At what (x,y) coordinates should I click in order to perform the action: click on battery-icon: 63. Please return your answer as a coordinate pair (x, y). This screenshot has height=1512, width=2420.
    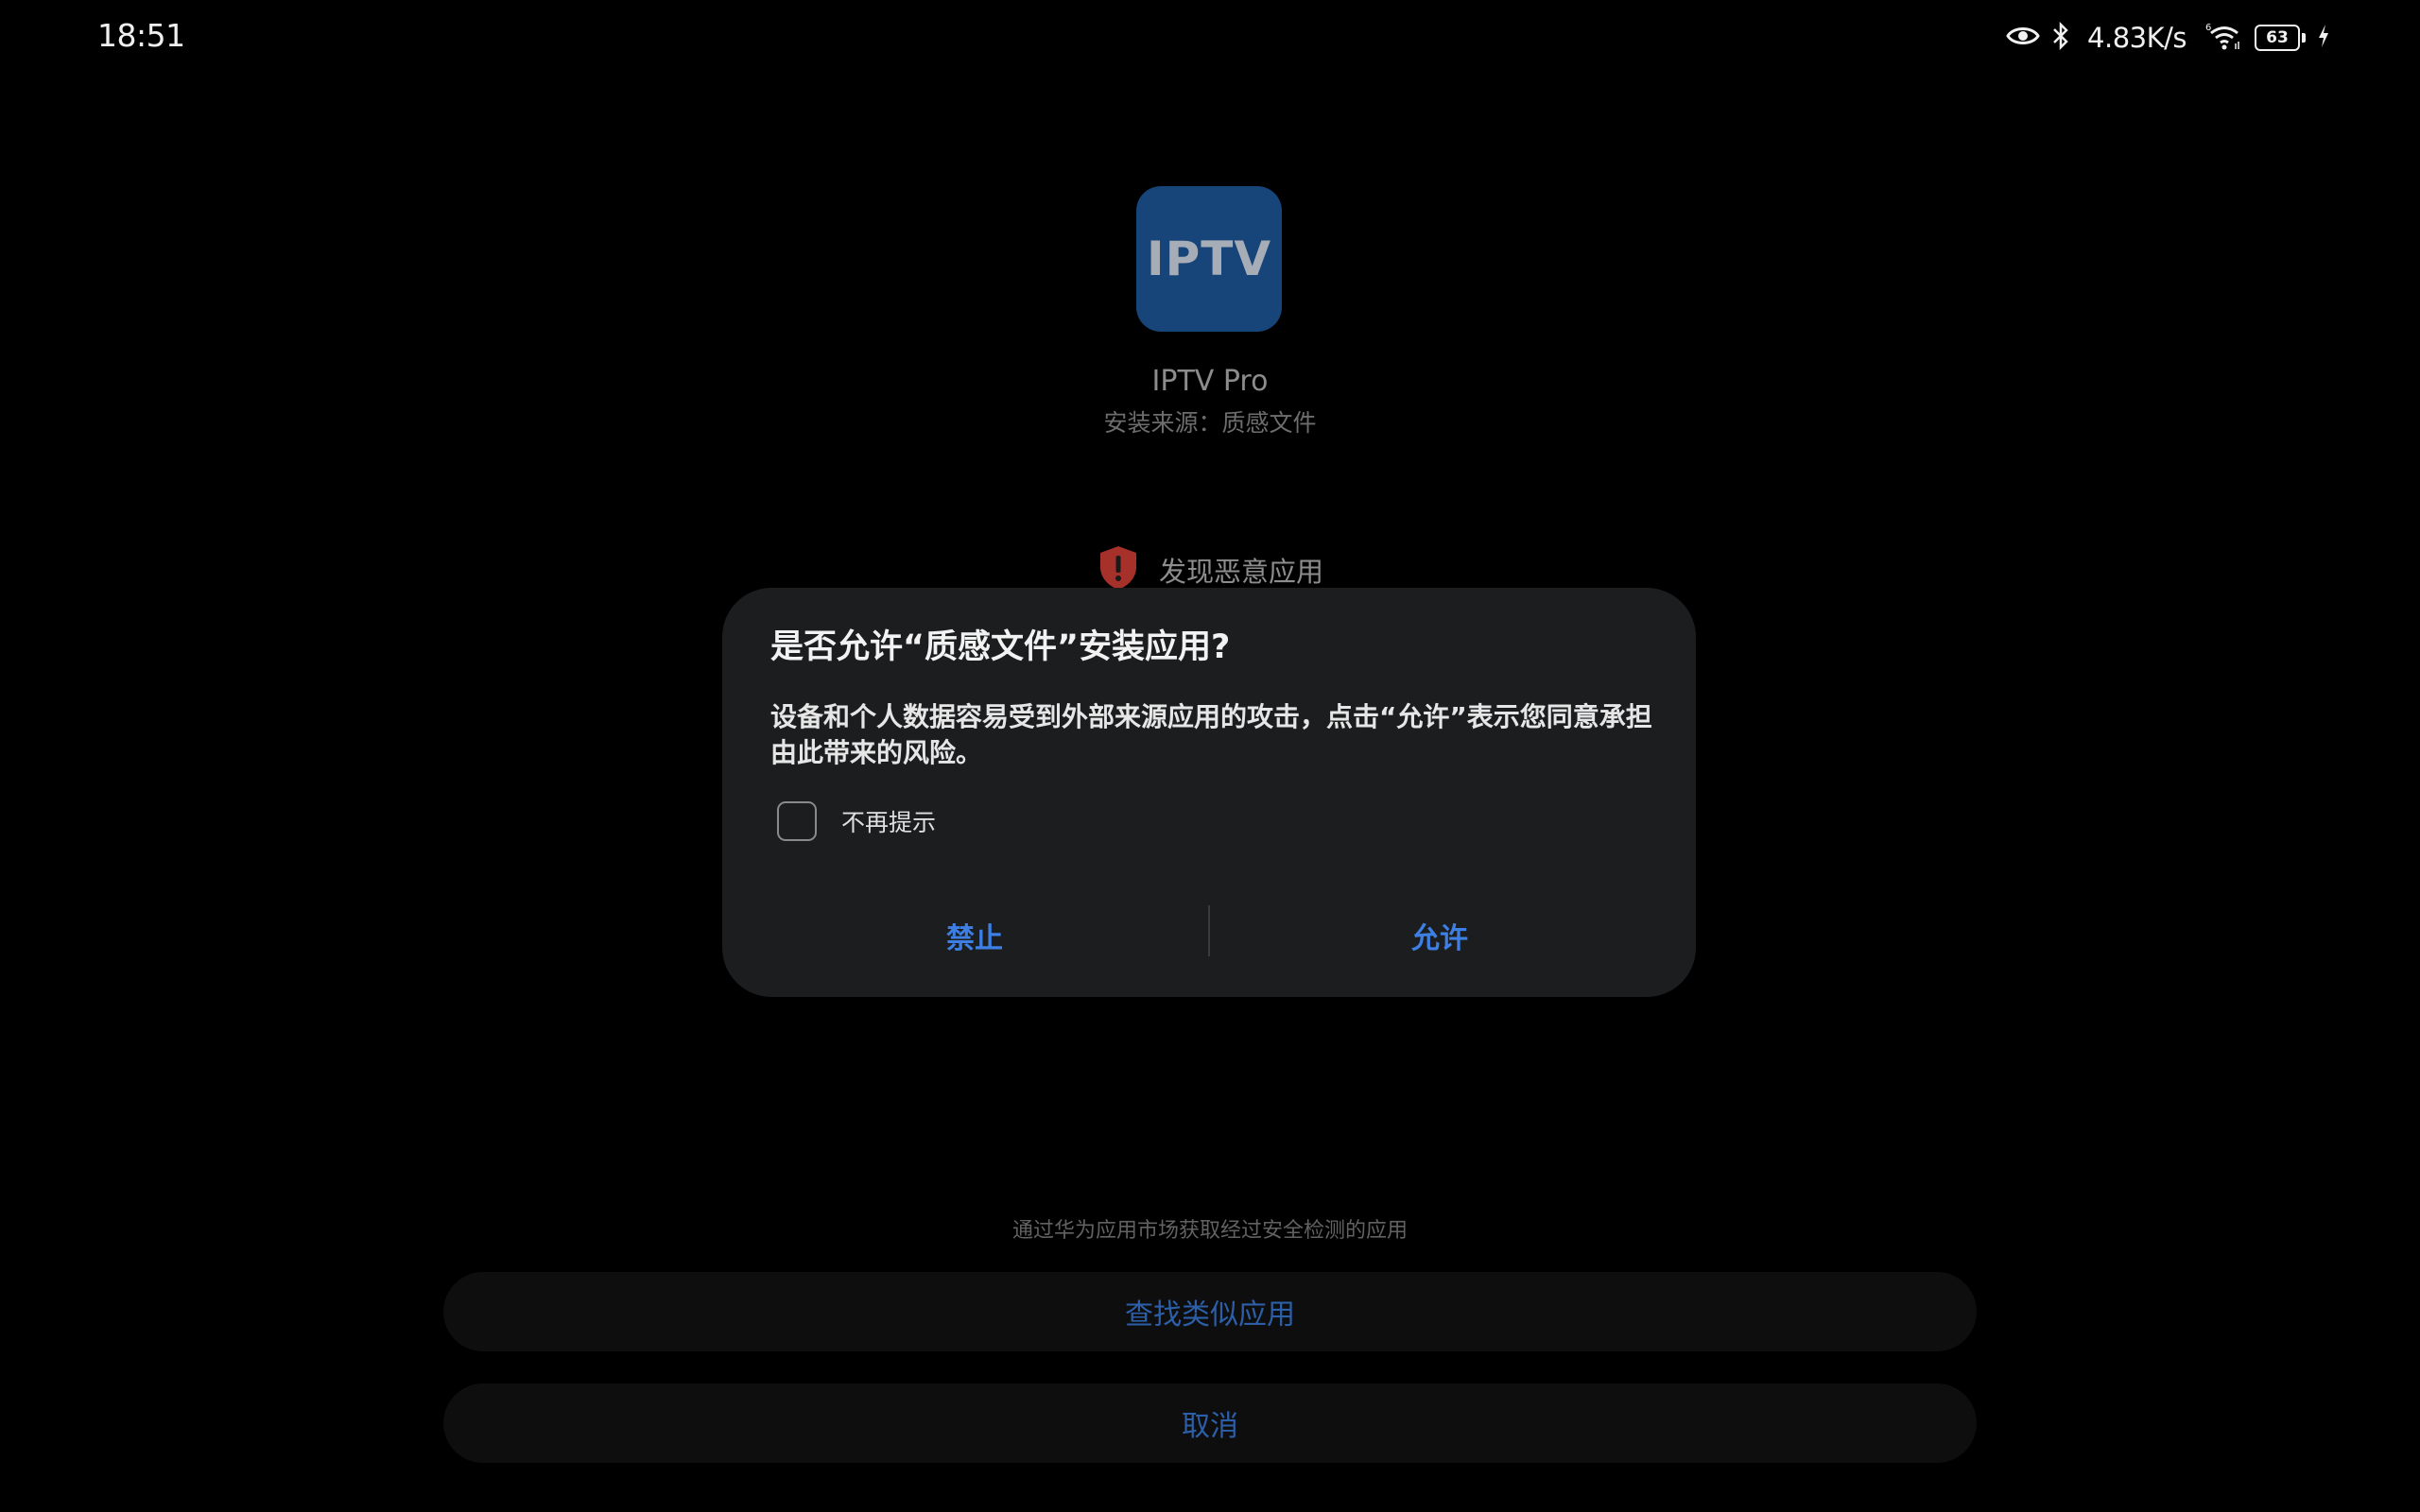
    Looking at the image, I should click on (2280, 38).